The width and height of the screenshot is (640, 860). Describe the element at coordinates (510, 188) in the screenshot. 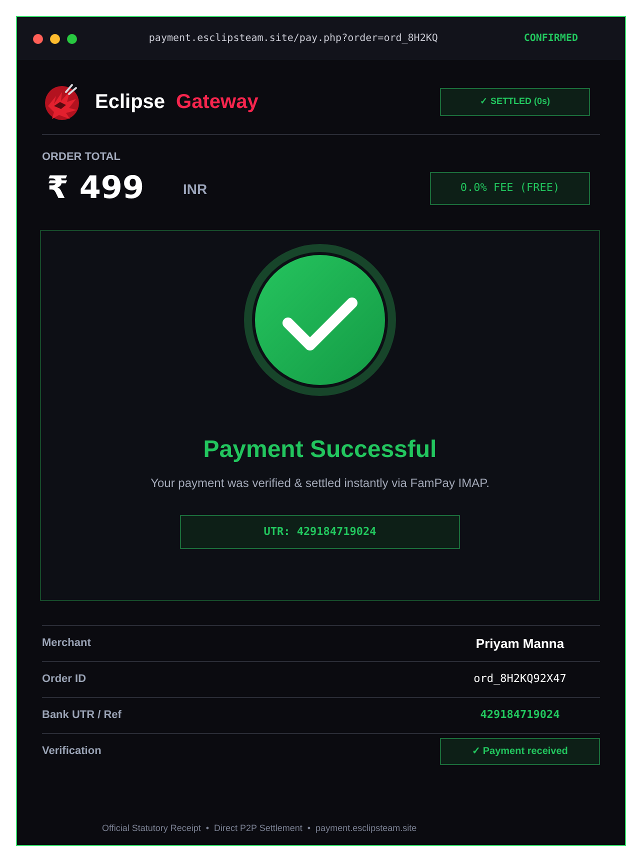

I see `fee-badge: 0.0% FEE (FREE)` at that location.